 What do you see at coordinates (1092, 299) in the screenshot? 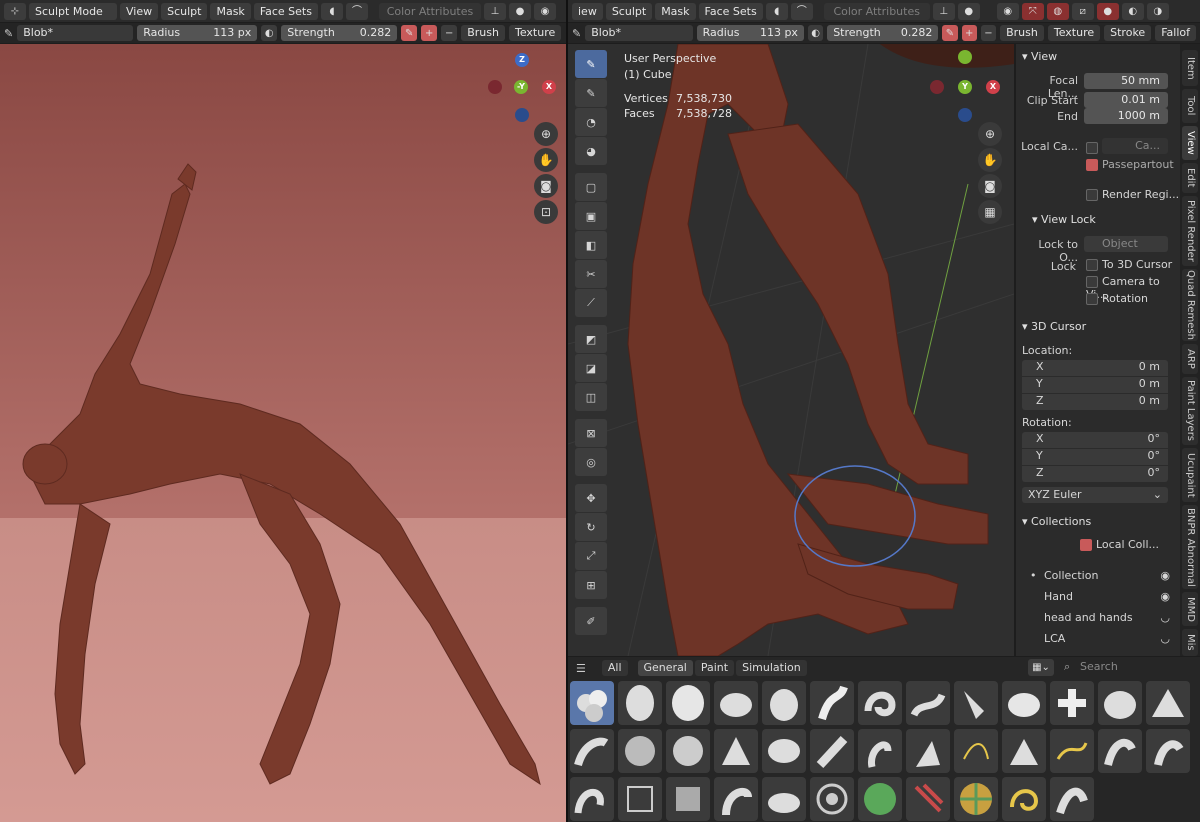
I see `lock-rotation-checkbox` at bounding box center [1092, 299].